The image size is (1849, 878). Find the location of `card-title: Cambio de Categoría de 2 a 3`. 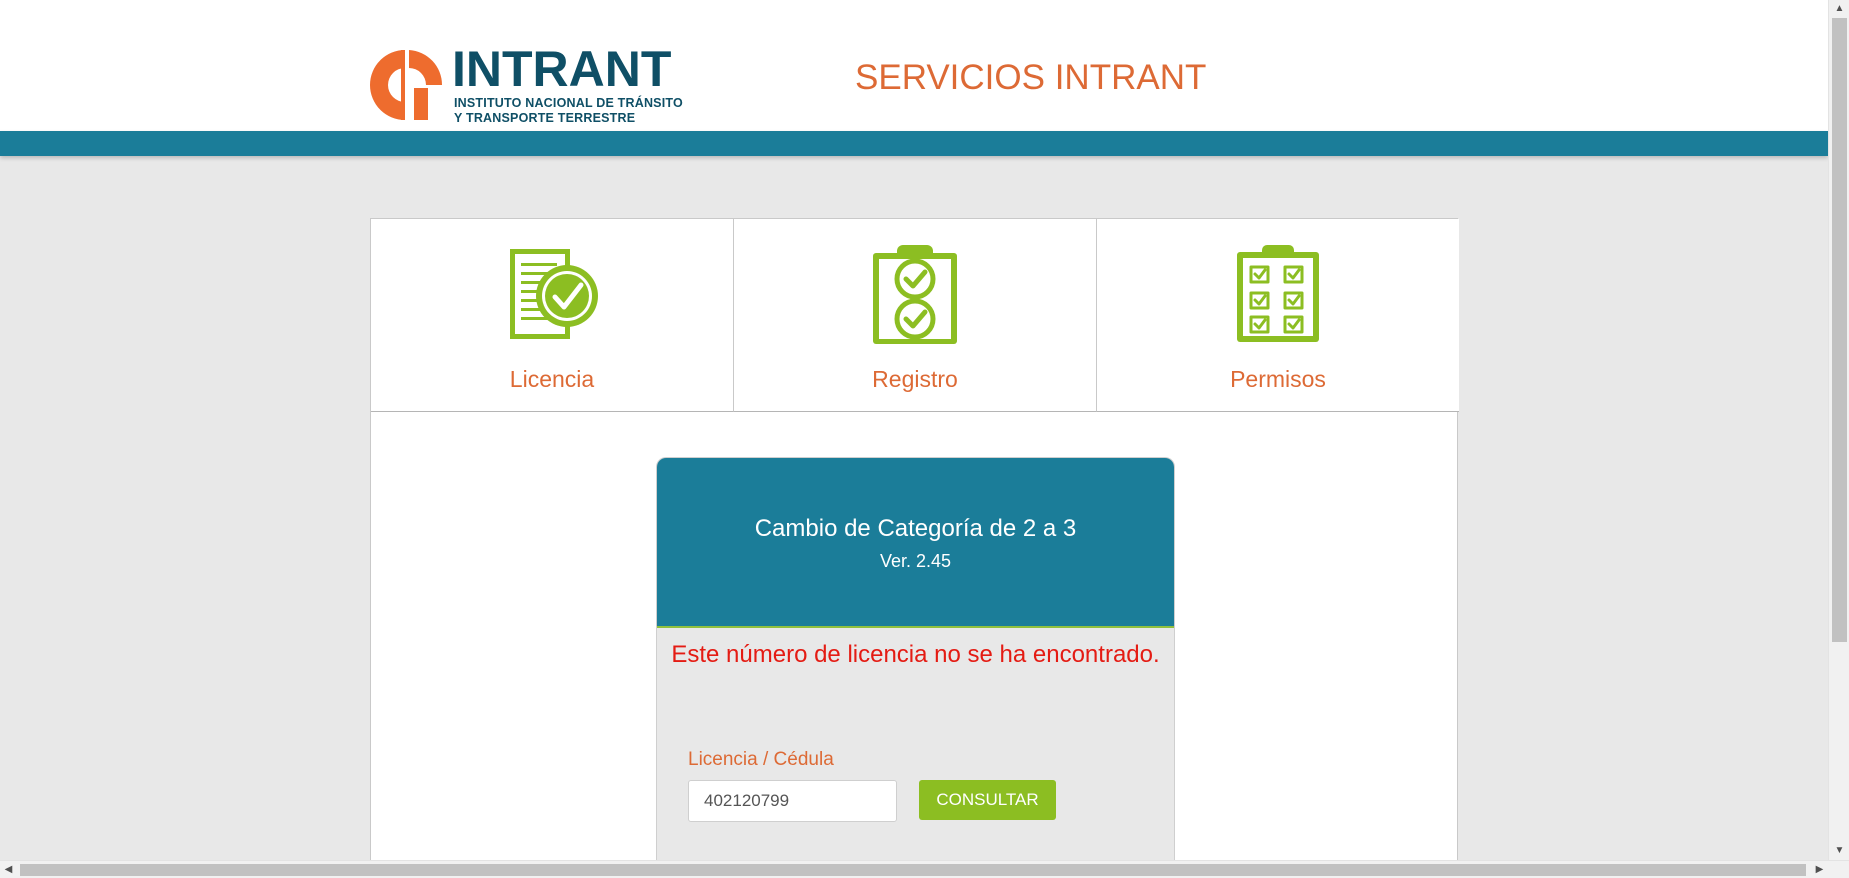

card-title: Cambio de Categoría de 2 a 3 is located at coordinates (915, 528).